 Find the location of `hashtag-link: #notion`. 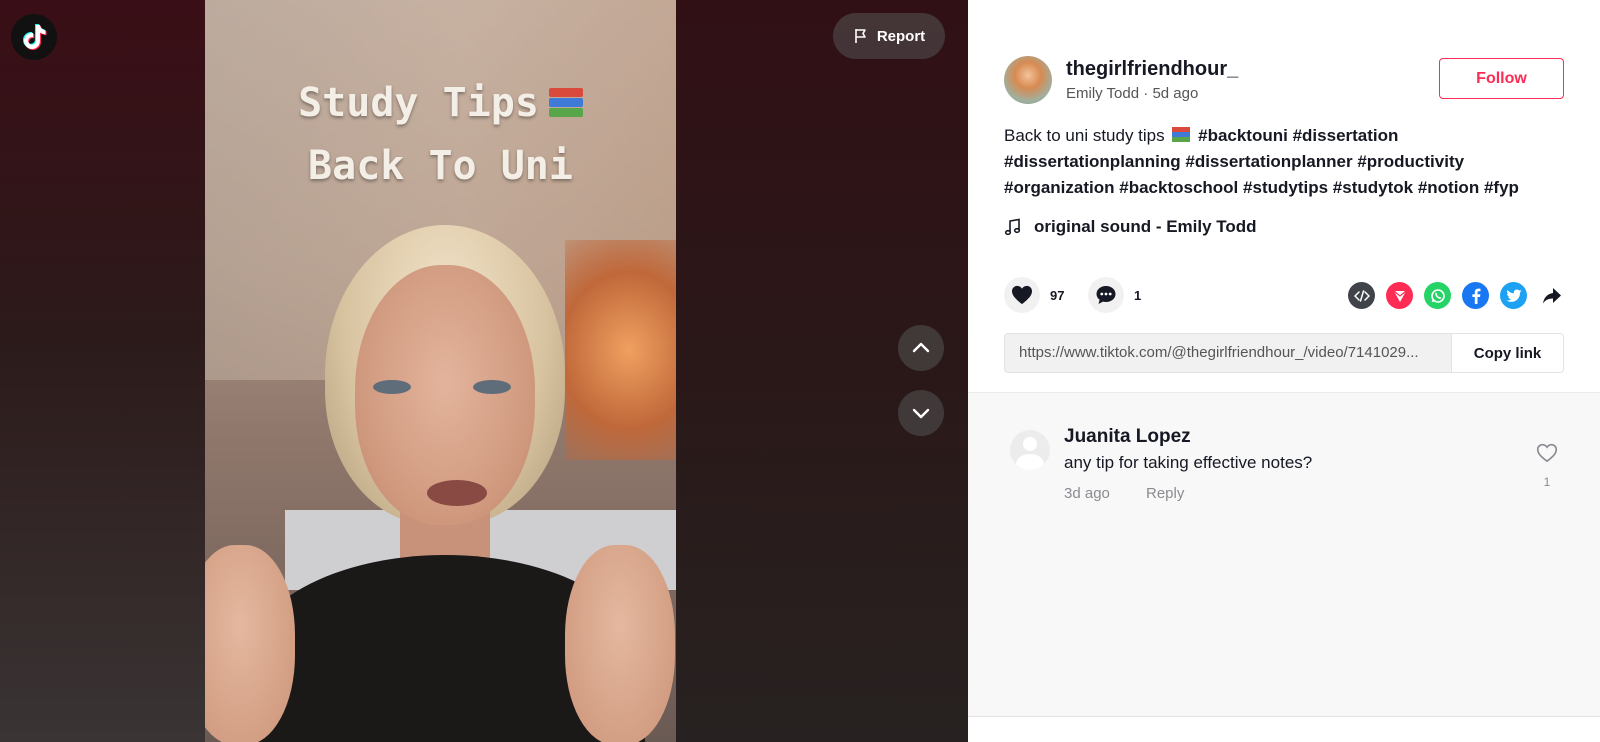

hashtag-link: #notion is located at coordinates (1448, 187).